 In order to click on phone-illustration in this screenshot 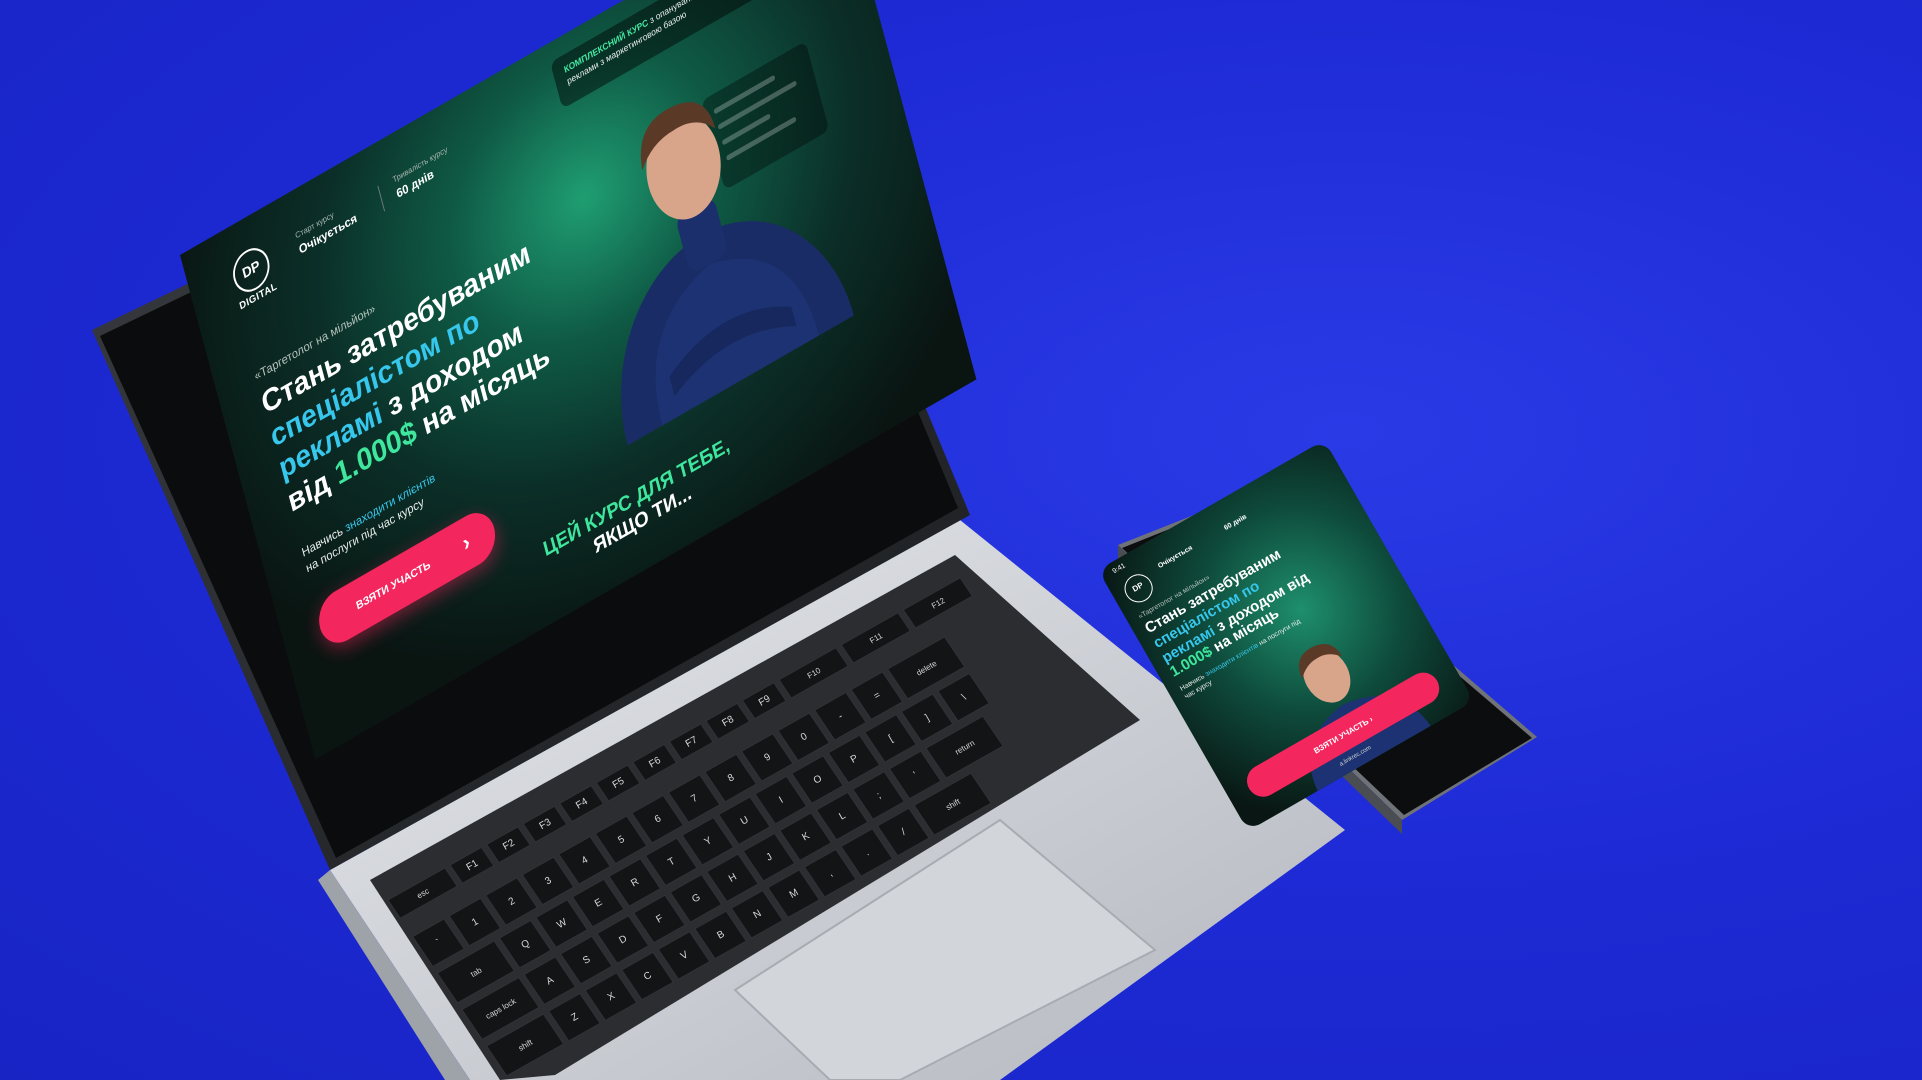, I will do `click(1327, 663)`.